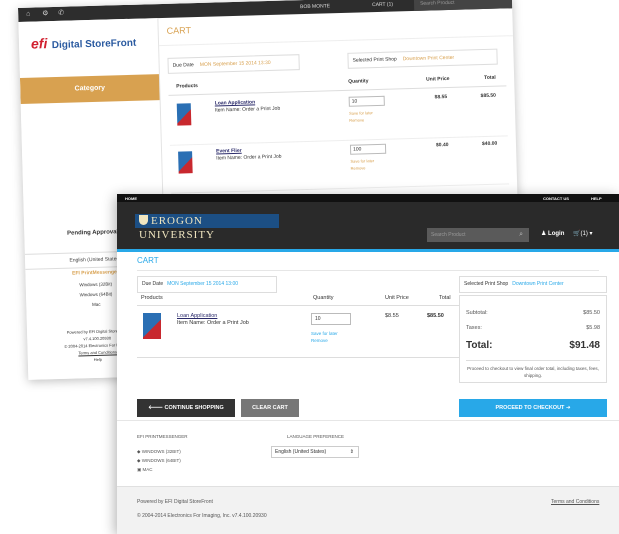 The image size is (619, 534). What do you see at coordinates (442, 145) in the screenshot?
I see `unit-price: $0.40` at bounding box center [442, 145].